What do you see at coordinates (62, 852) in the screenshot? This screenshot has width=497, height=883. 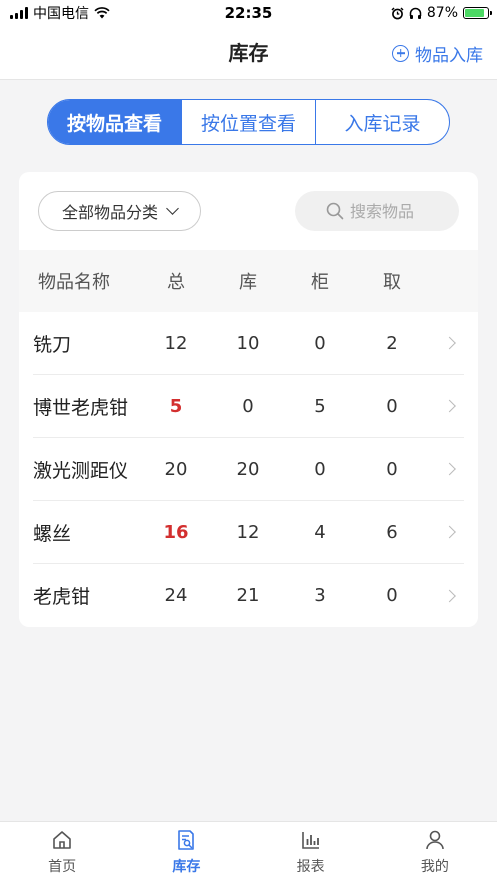 I see `tab-home: 首页` at bounding box center [62, 852].